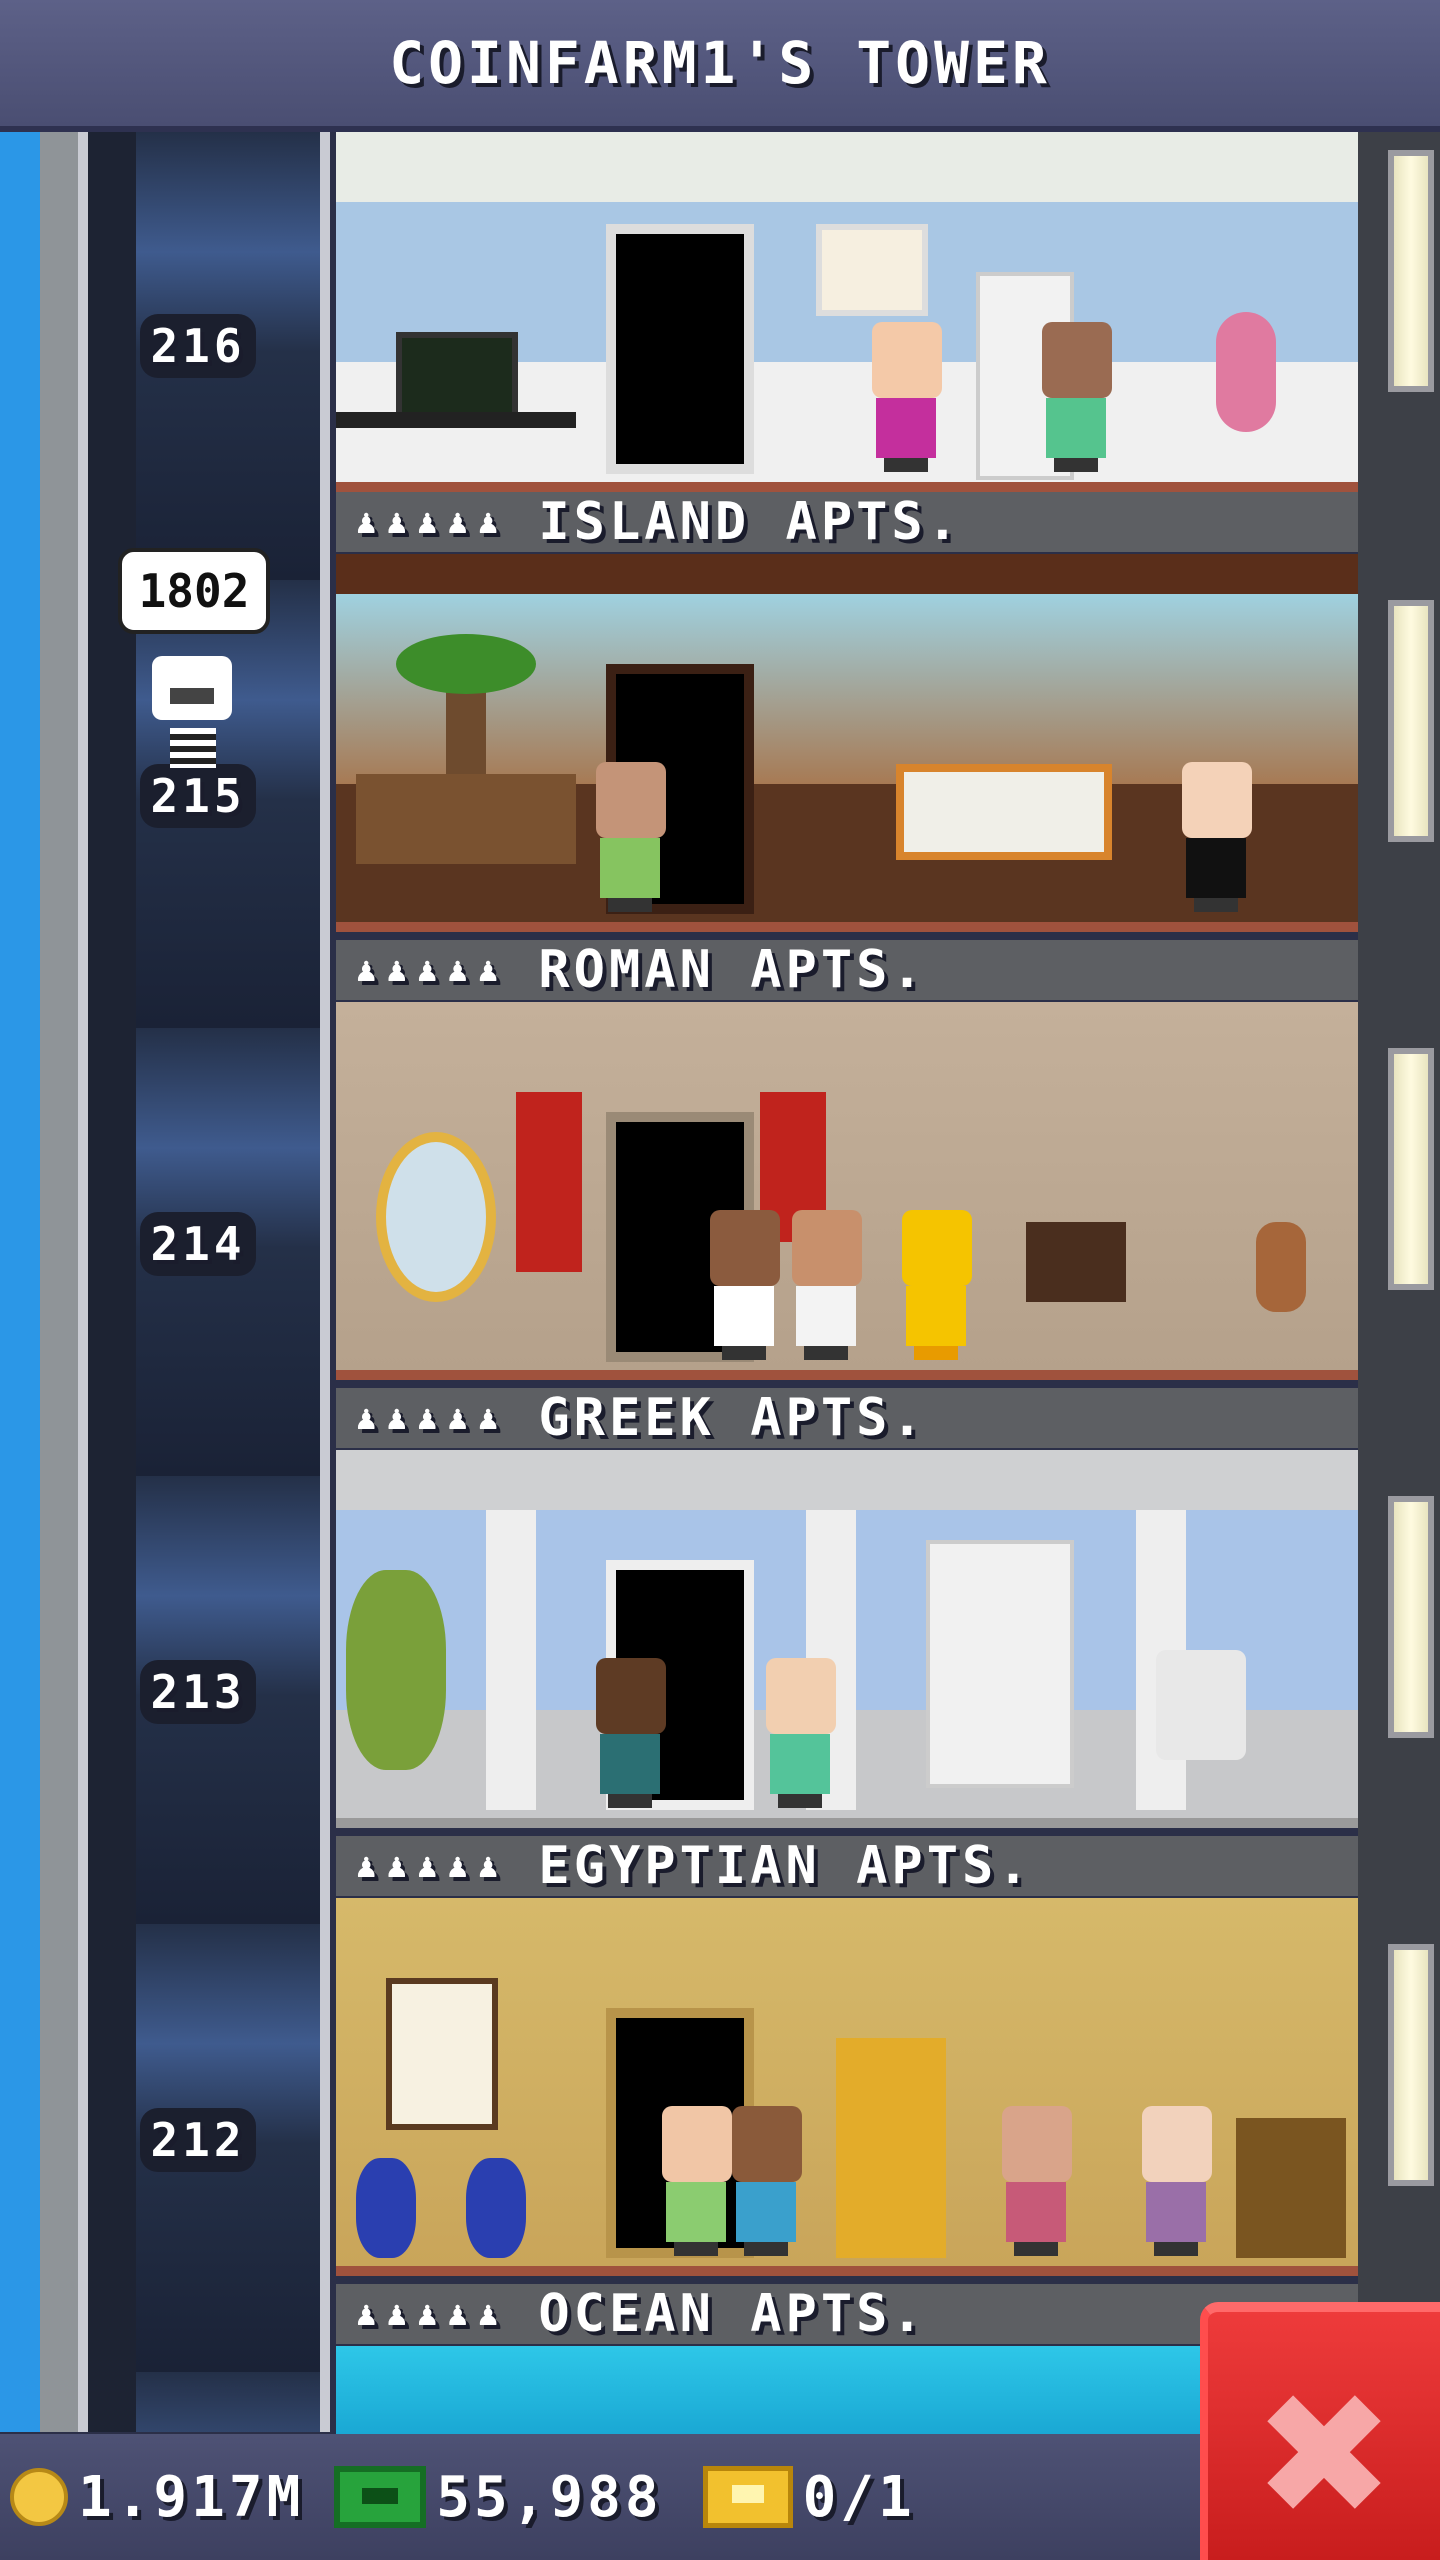 The image size is (1440, 2560). What do you see at coordinates (191, 2497) in the screenshot?
I see `coins-value: 1.917M` at bounding box center [191, 2497].